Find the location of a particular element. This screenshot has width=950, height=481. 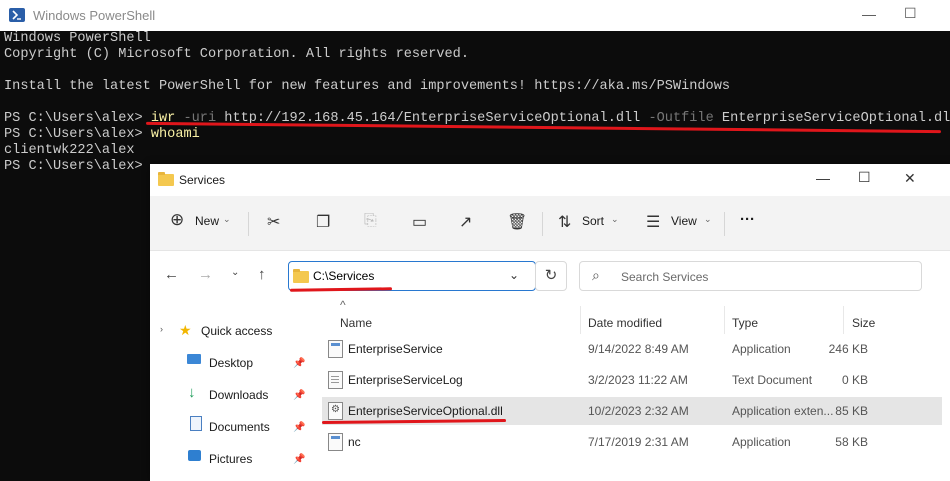

new-button: New is located at coordinates (207, 221).